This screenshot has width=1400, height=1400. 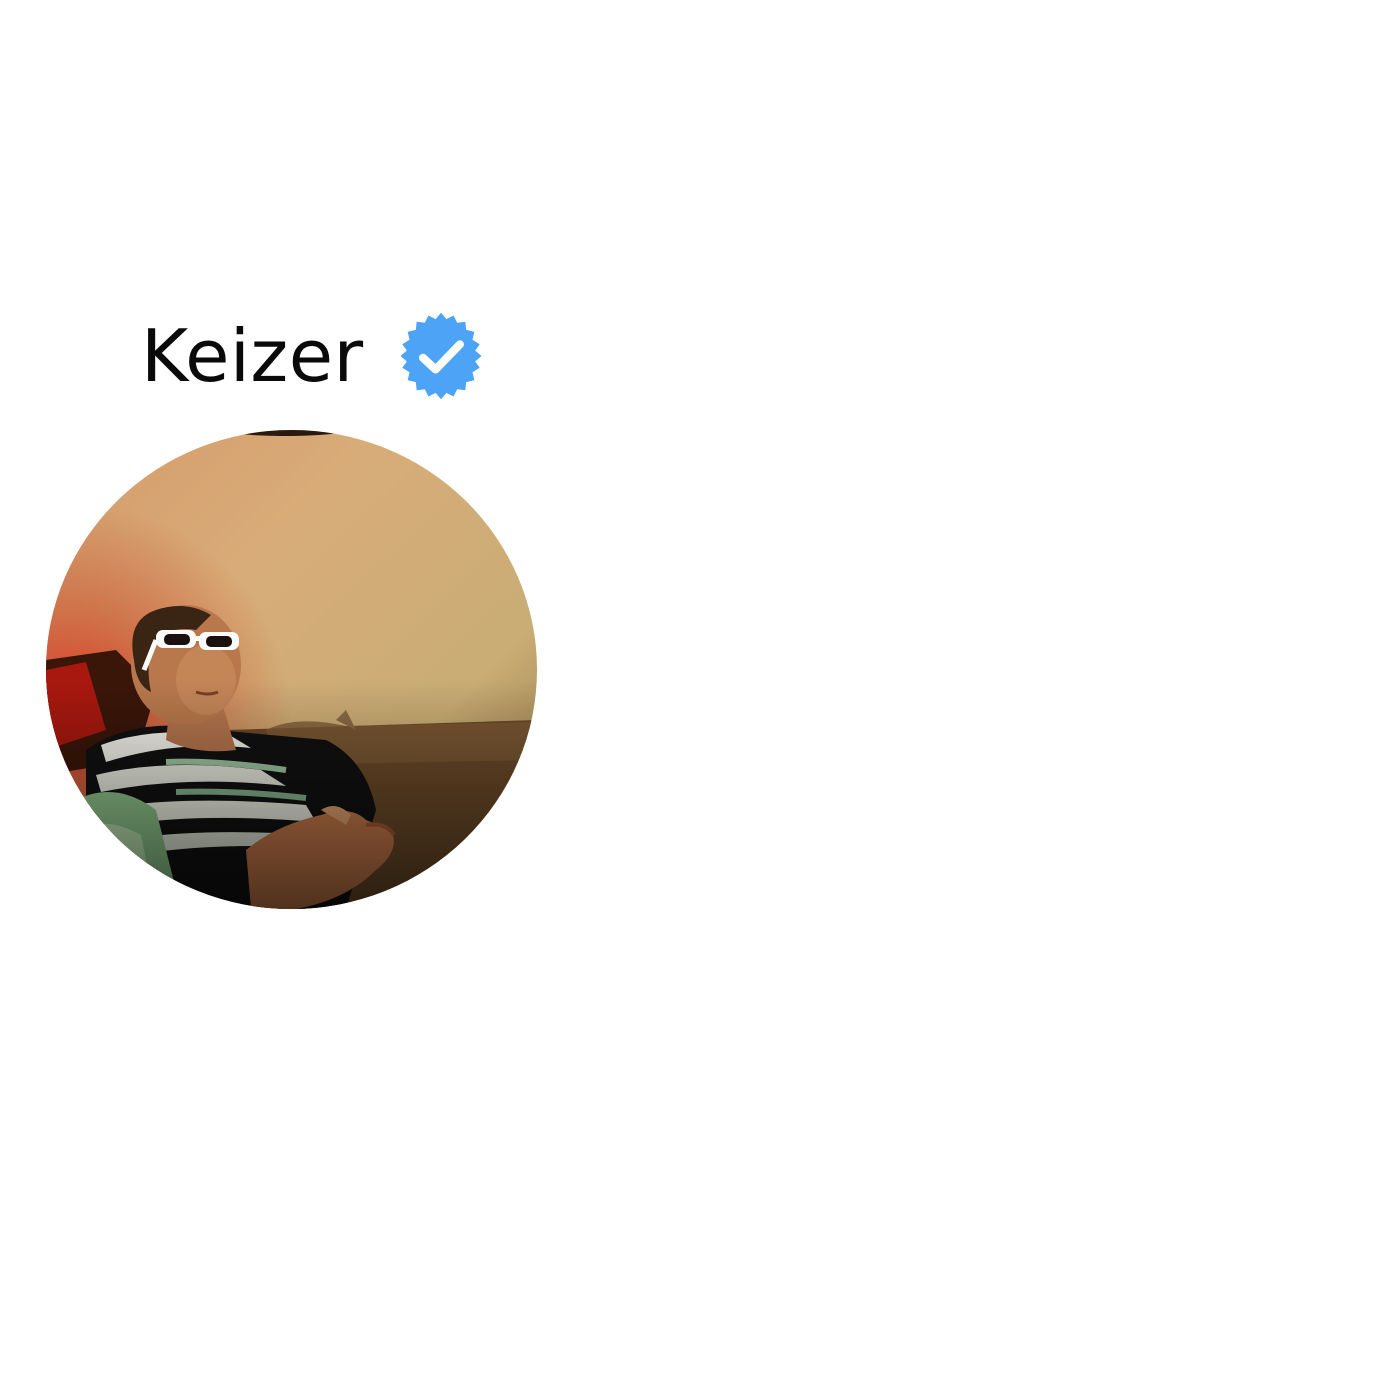 I want to click on profile-photo, so click(x=291, y=669).